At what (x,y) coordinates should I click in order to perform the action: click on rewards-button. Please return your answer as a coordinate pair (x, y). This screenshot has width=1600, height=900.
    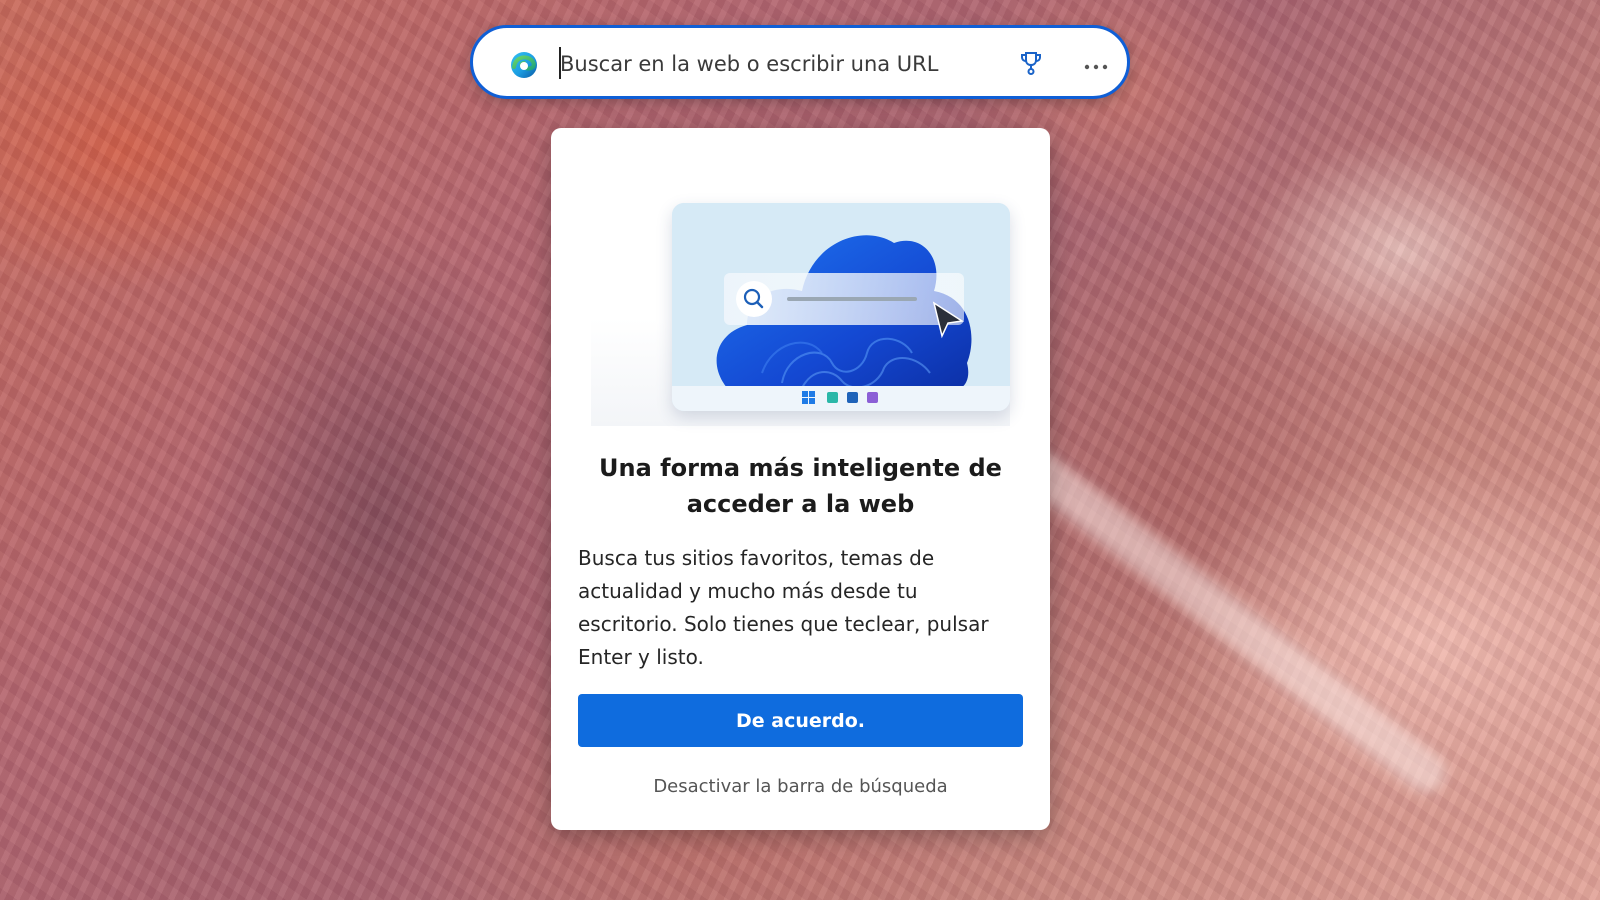
    Looking at the image, I should click on (1031, 65).